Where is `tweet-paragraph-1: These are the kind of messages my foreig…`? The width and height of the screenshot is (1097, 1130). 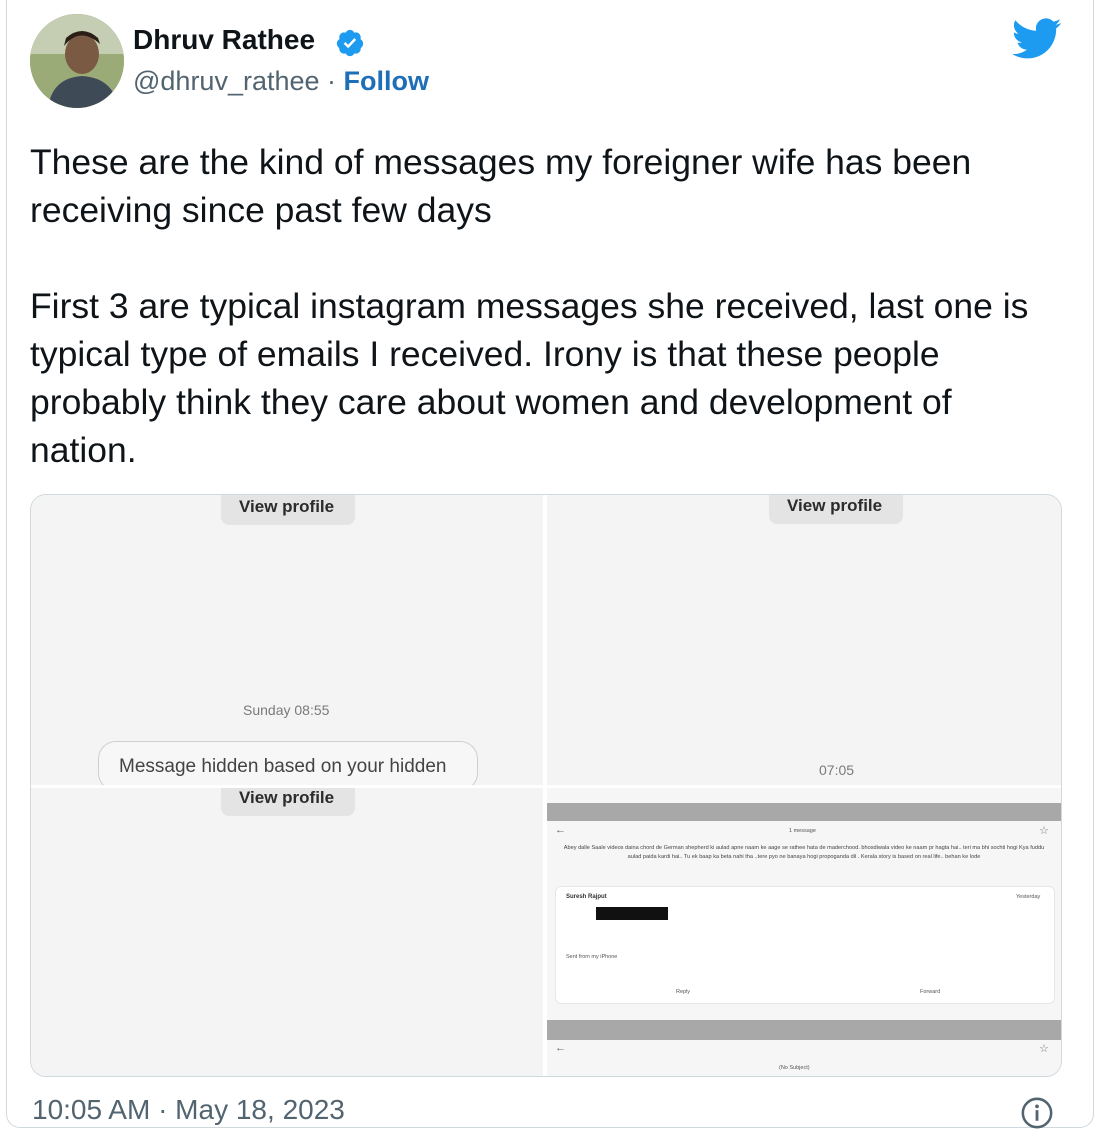
tweet-paragraph-1: These are the kind of messages my foreig… is located at coordinates (501, 186).